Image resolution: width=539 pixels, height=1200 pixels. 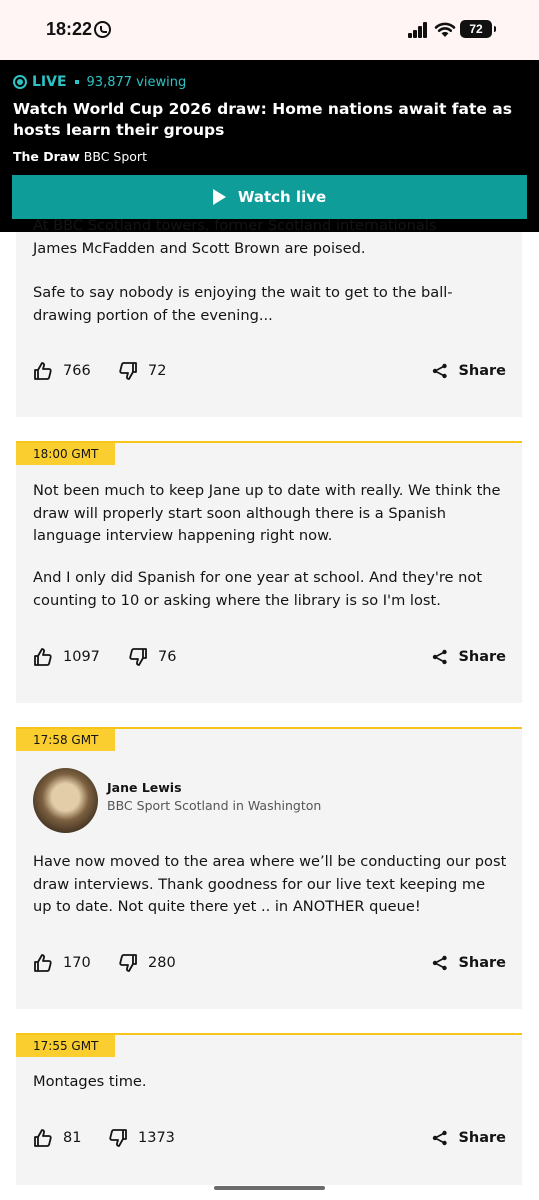 What do you see at coordinates (144, 787) in the screenshot?
I see `author-name: Jane Lewis` at bounding box center [144, 787].